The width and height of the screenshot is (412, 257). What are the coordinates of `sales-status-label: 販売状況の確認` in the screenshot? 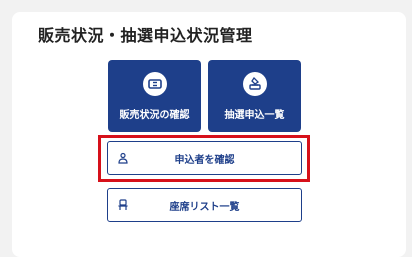 It's located at (154, 115).